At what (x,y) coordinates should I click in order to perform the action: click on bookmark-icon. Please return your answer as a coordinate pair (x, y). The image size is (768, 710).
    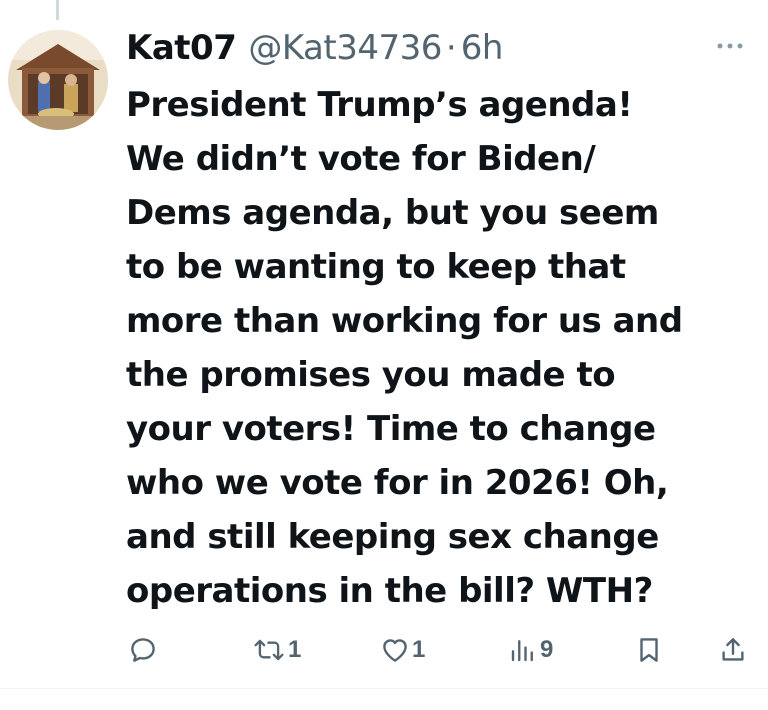
    Looking at the image, I should click on (649, 650).